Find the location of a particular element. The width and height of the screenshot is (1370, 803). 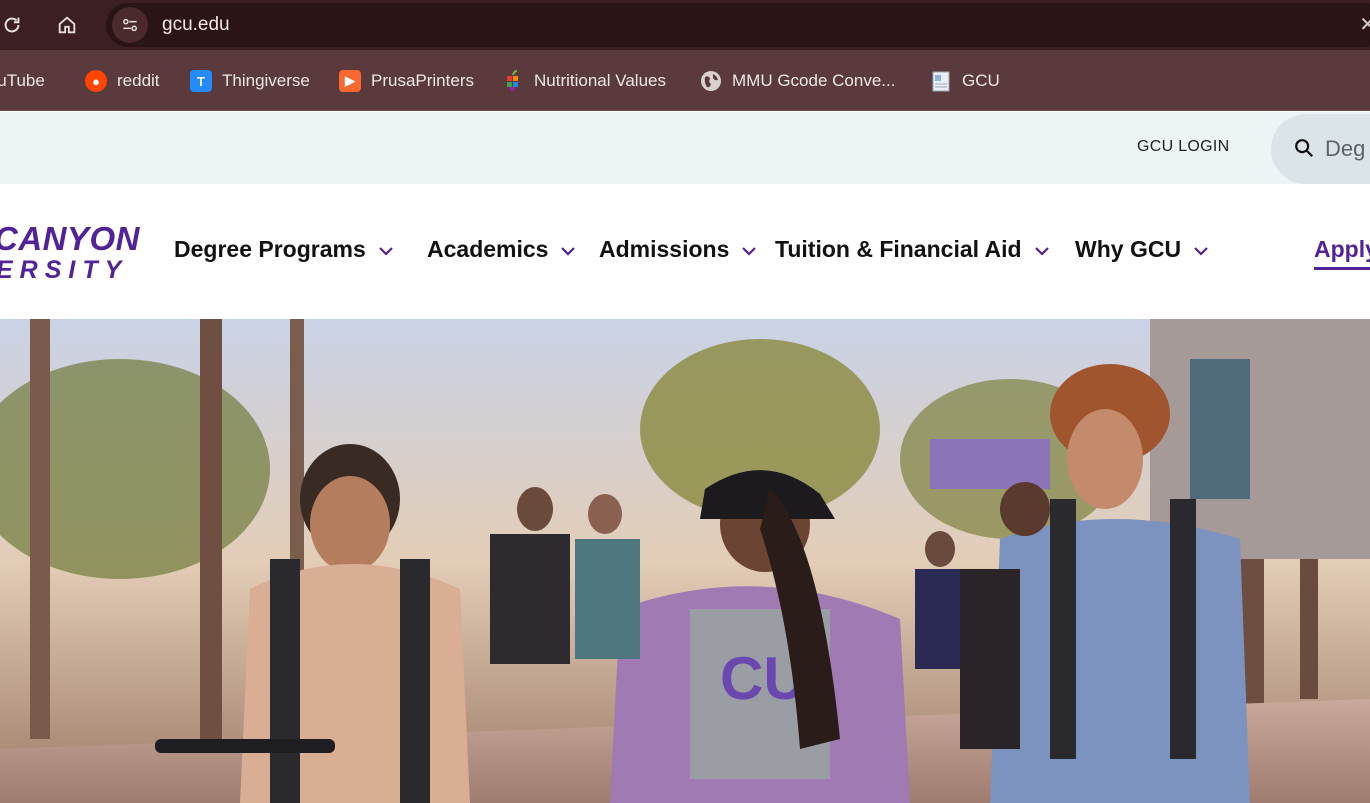

nav-label: Admissions is located at coordinates (664, 249).